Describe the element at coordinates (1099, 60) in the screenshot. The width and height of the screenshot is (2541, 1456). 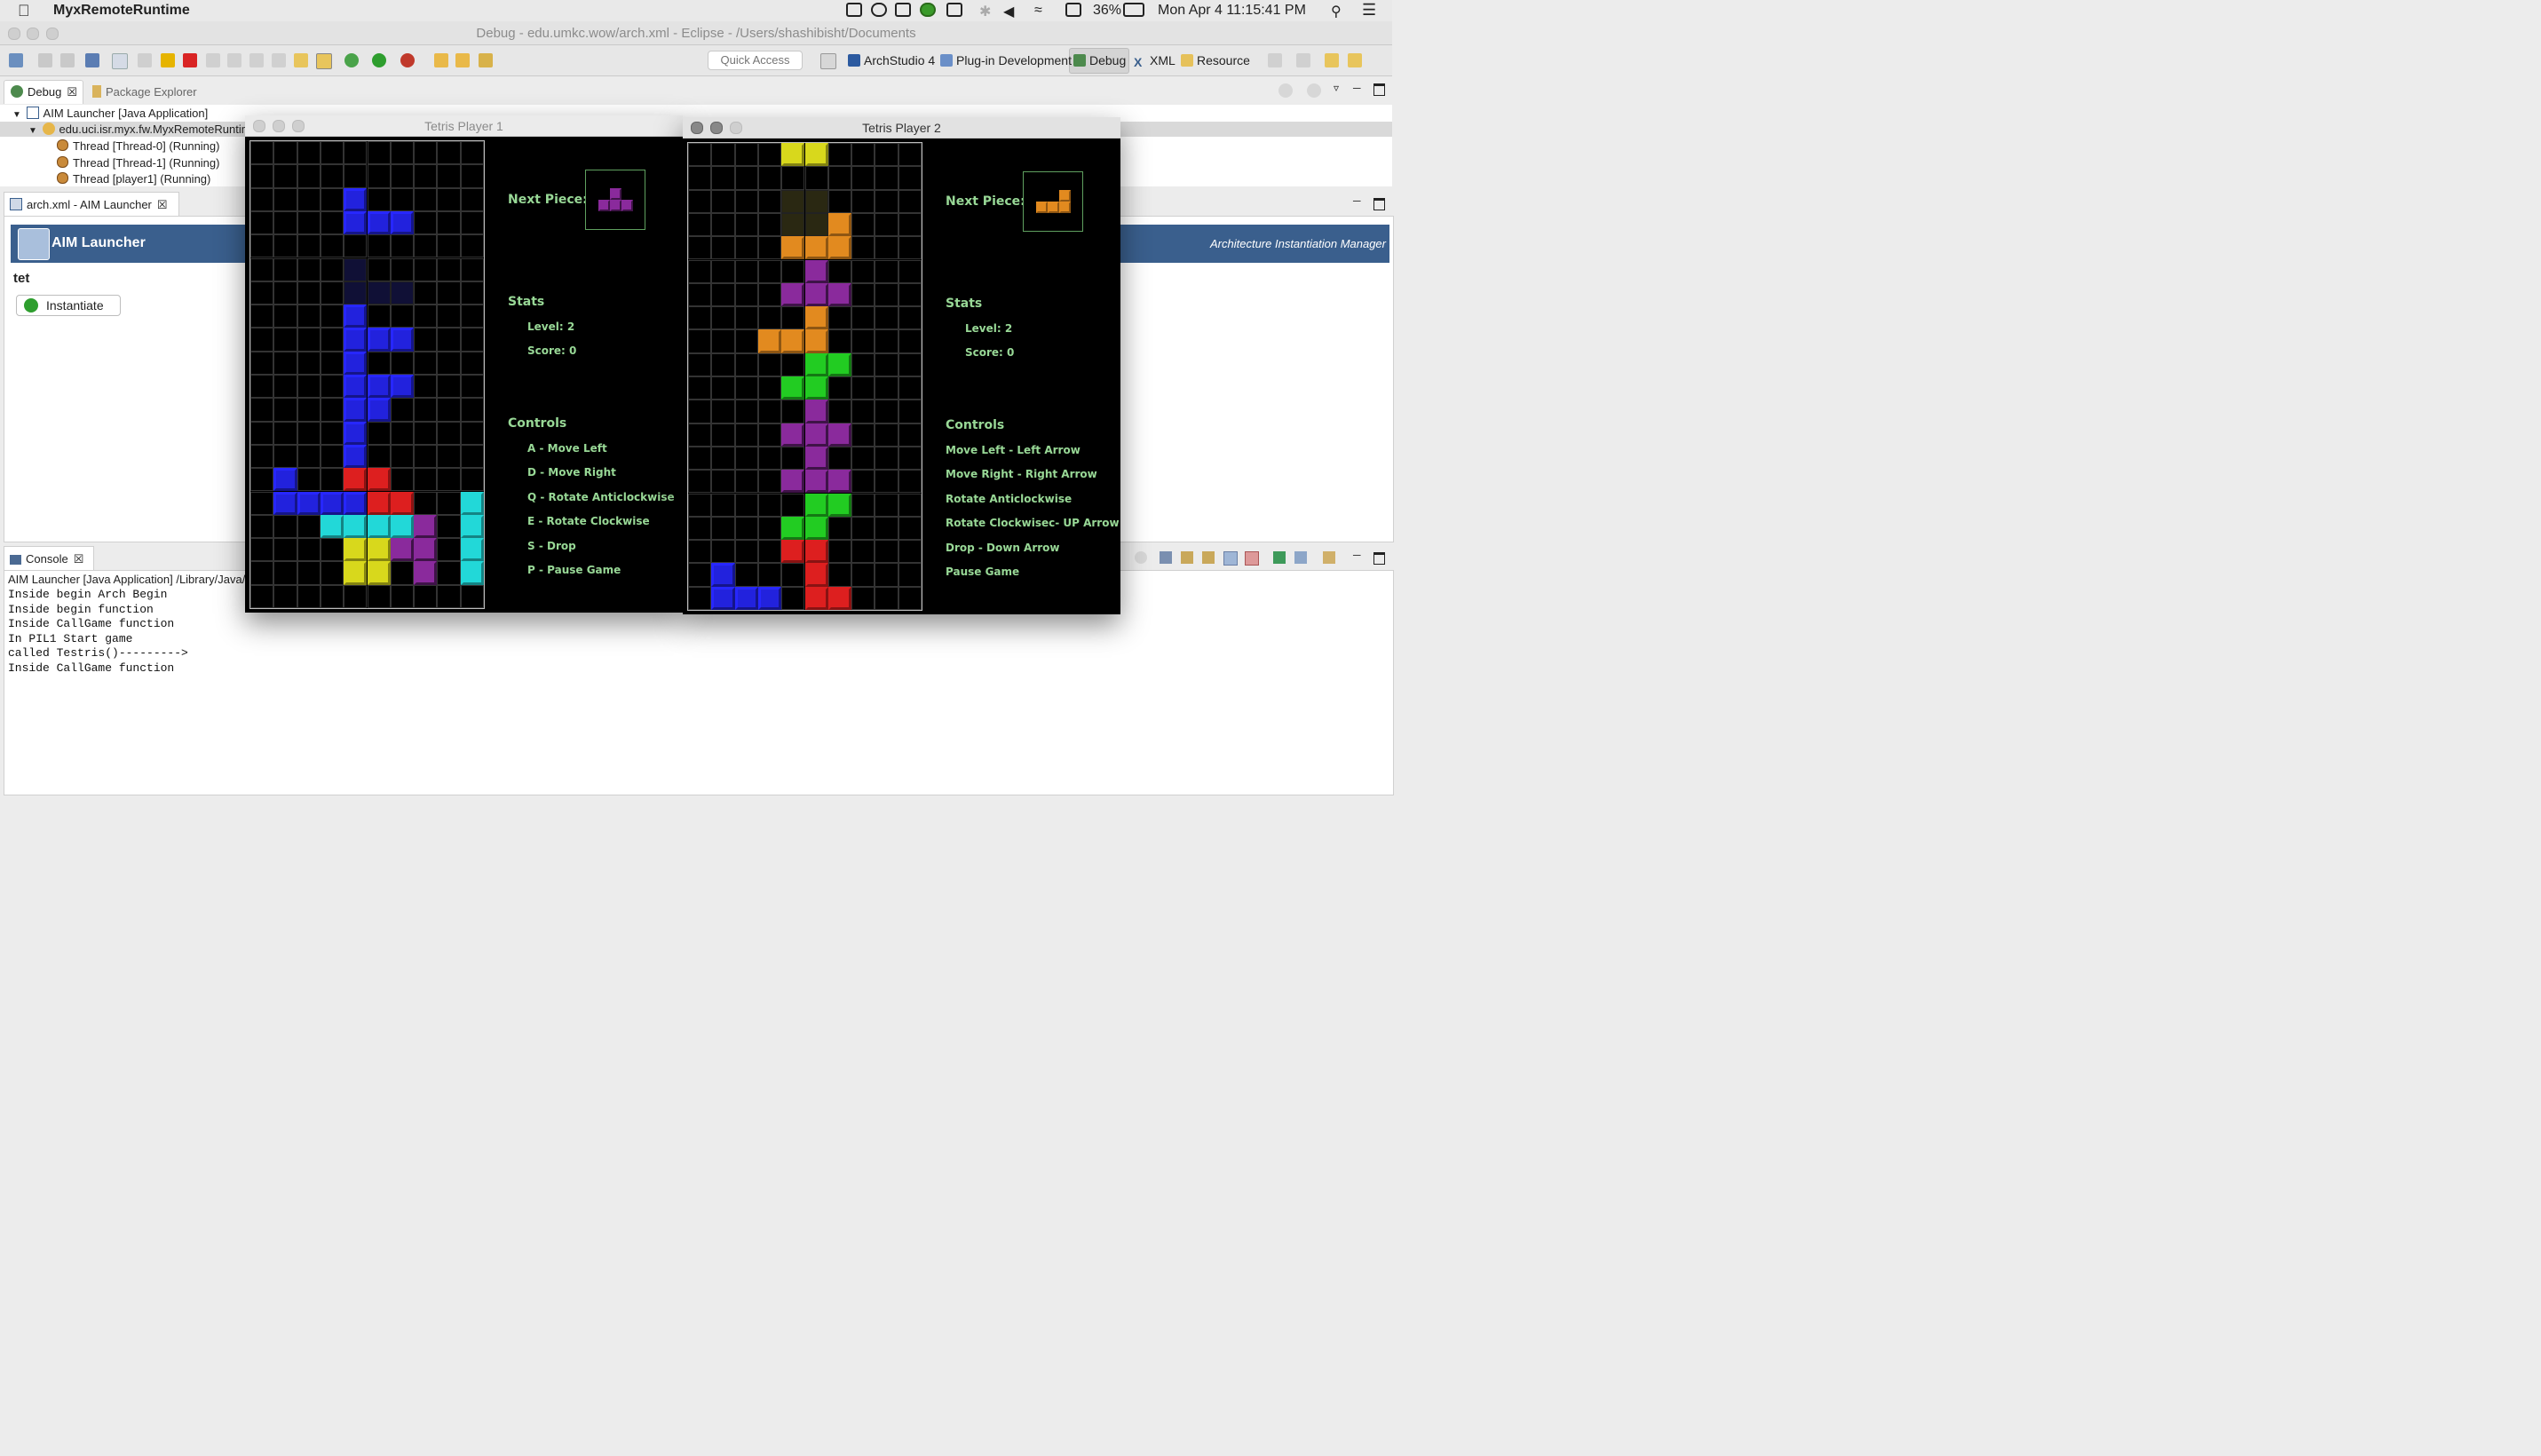
I see `perspective-debug: Debug` at that location.